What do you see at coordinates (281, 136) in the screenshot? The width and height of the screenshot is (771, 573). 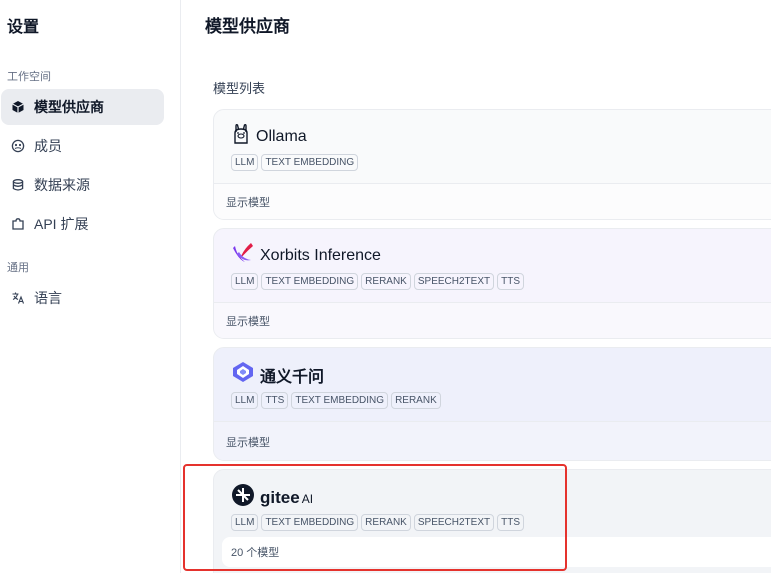 I see `provider-name: Ollama` at bounding box center [281, 136].